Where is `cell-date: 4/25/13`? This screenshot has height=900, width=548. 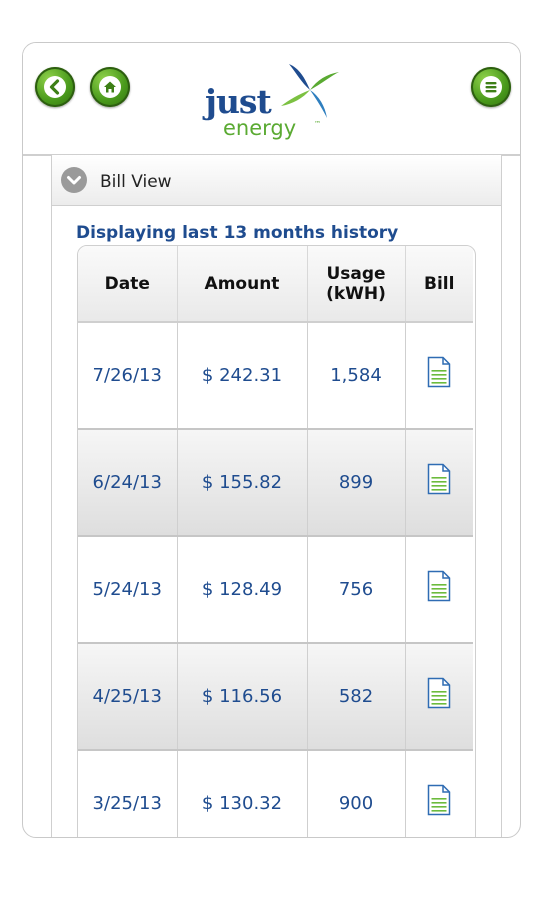
cell-date: 4/25/13 is located at coordinates (128, 697).